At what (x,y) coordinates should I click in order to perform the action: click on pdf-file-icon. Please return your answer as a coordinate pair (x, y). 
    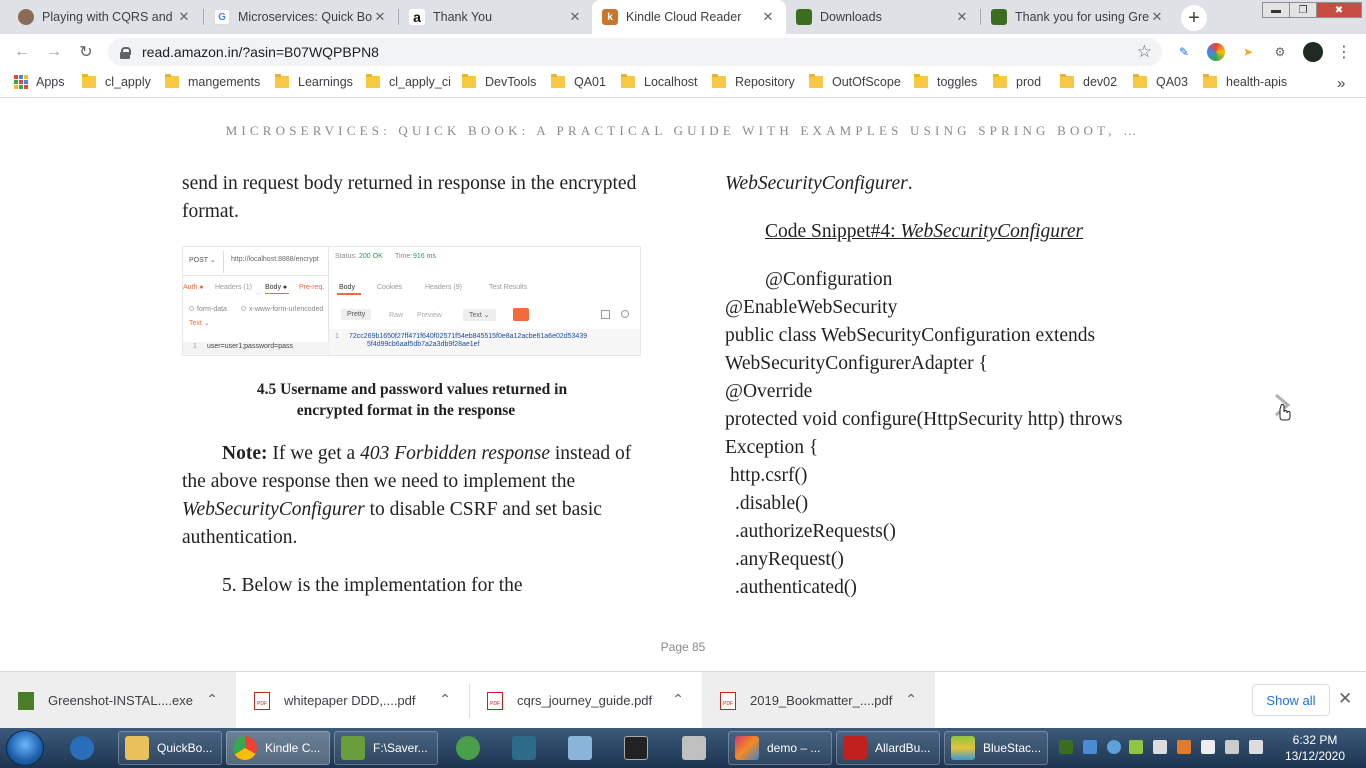
    Looking at the image, I should click on (262, 700).